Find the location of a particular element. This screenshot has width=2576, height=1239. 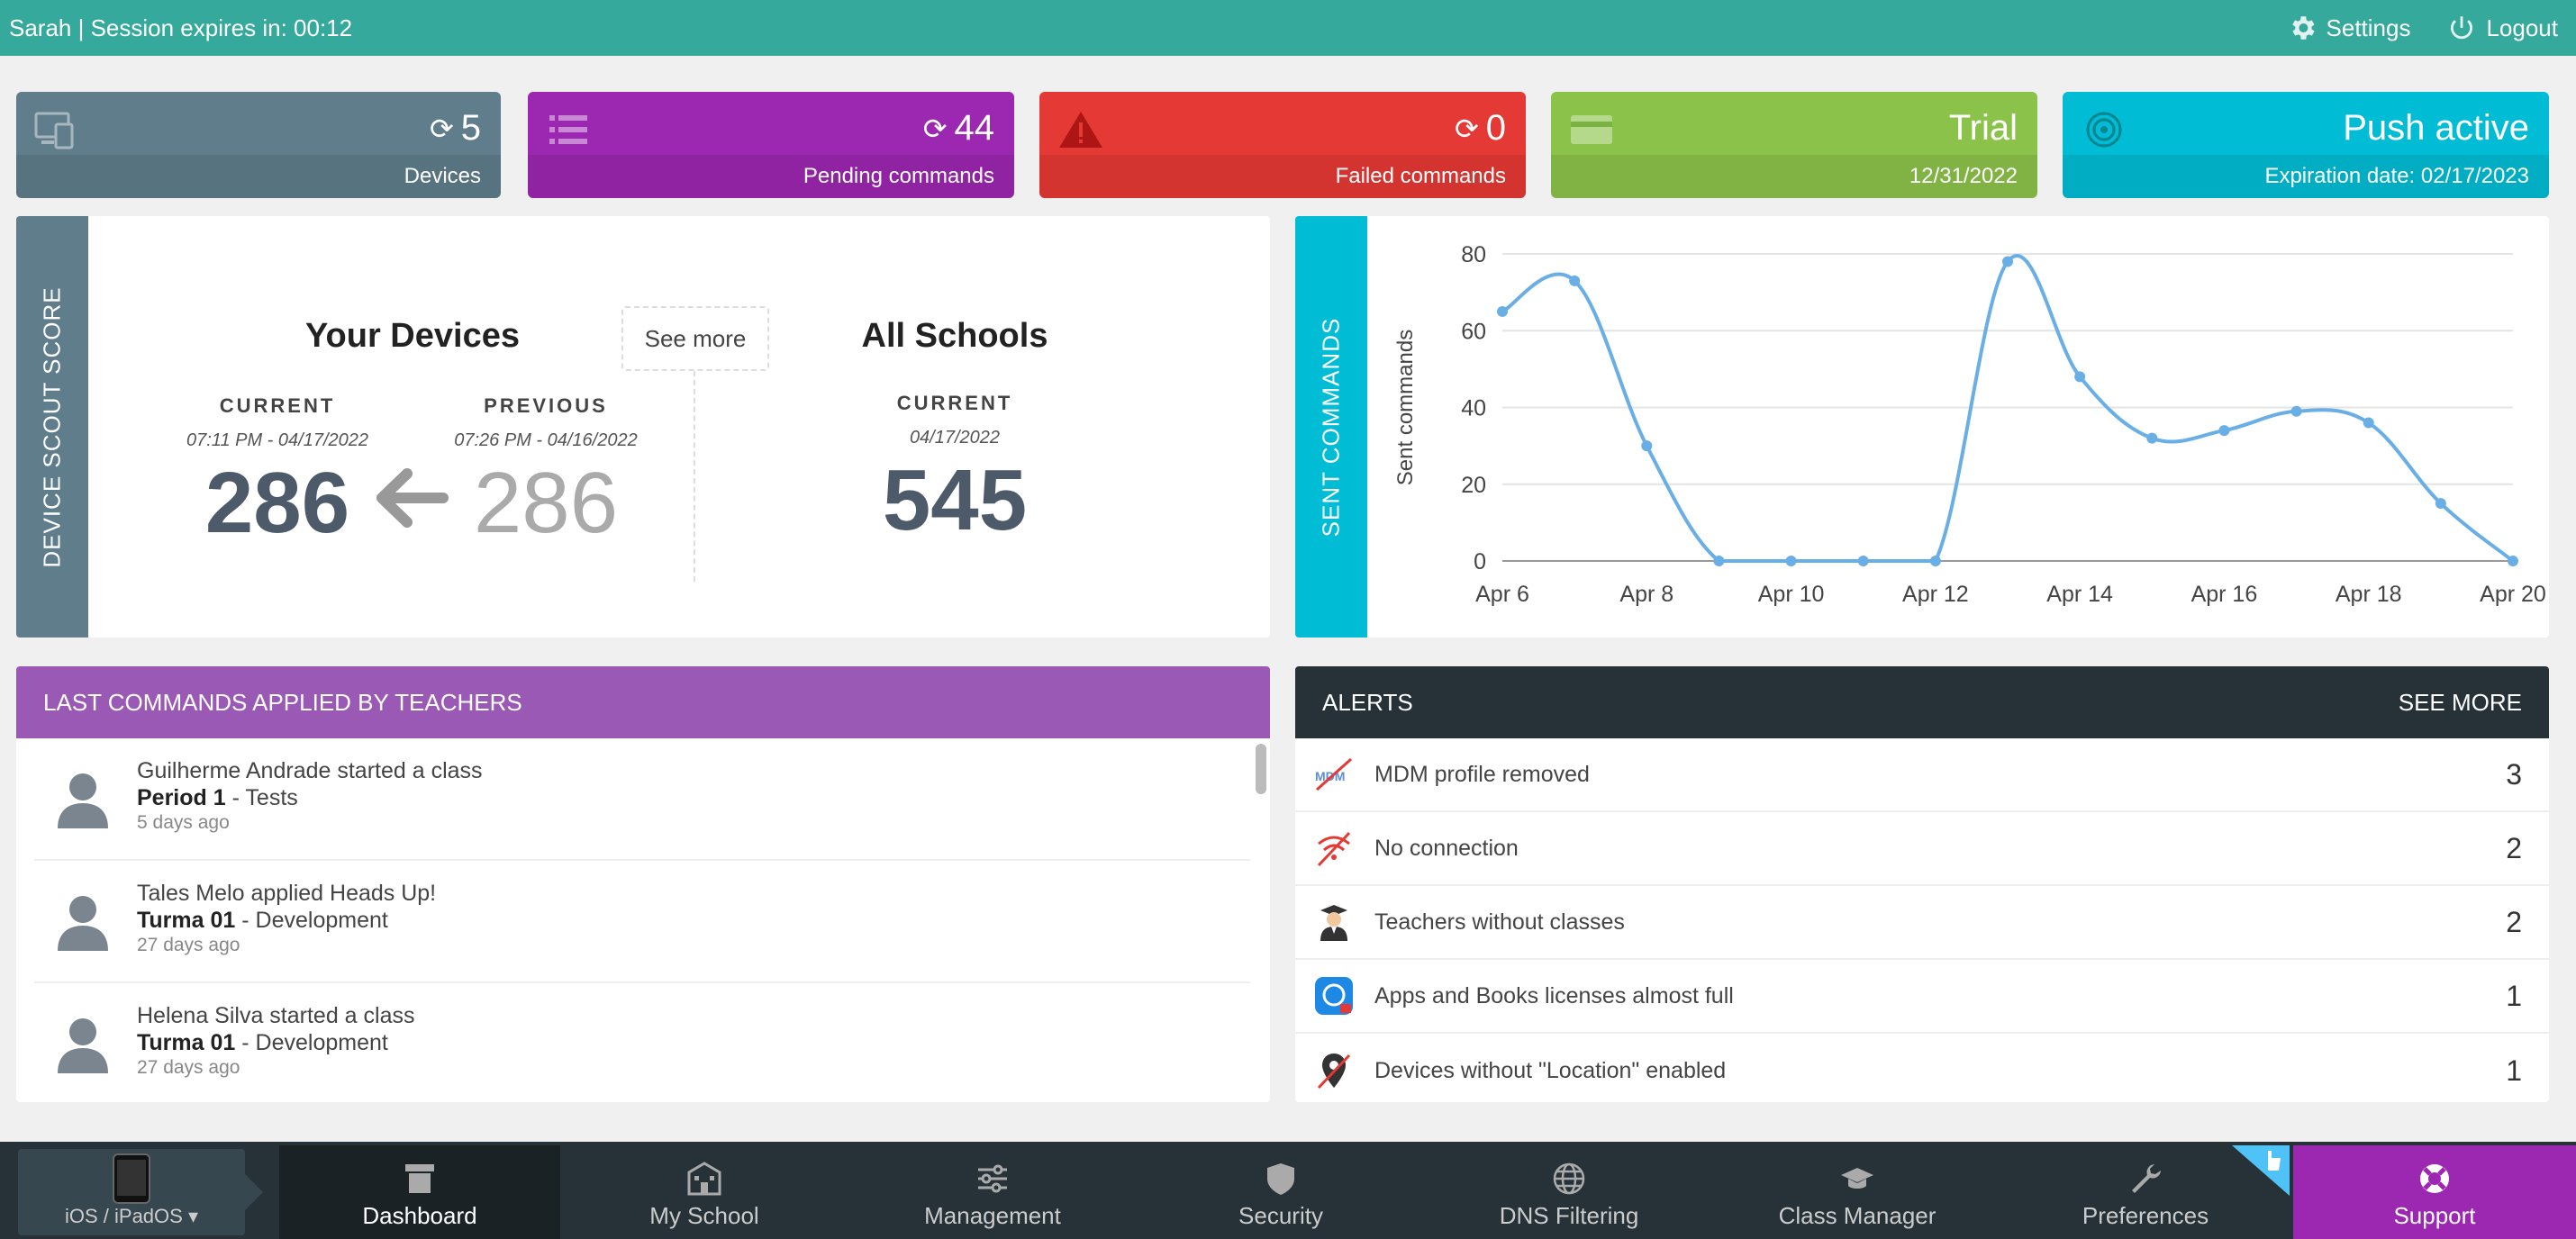

alert-row: MDM MDM profile removed 3 is located at coordinates (1922, 775).